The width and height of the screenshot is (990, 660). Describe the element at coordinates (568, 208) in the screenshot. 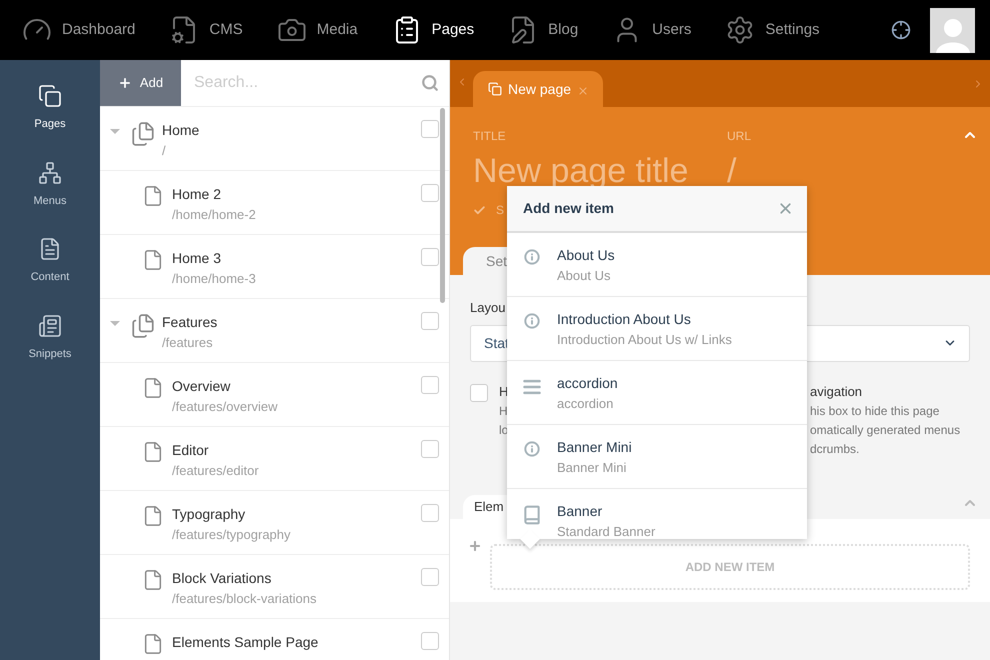

I see `modal-title: Add new item` at that location.